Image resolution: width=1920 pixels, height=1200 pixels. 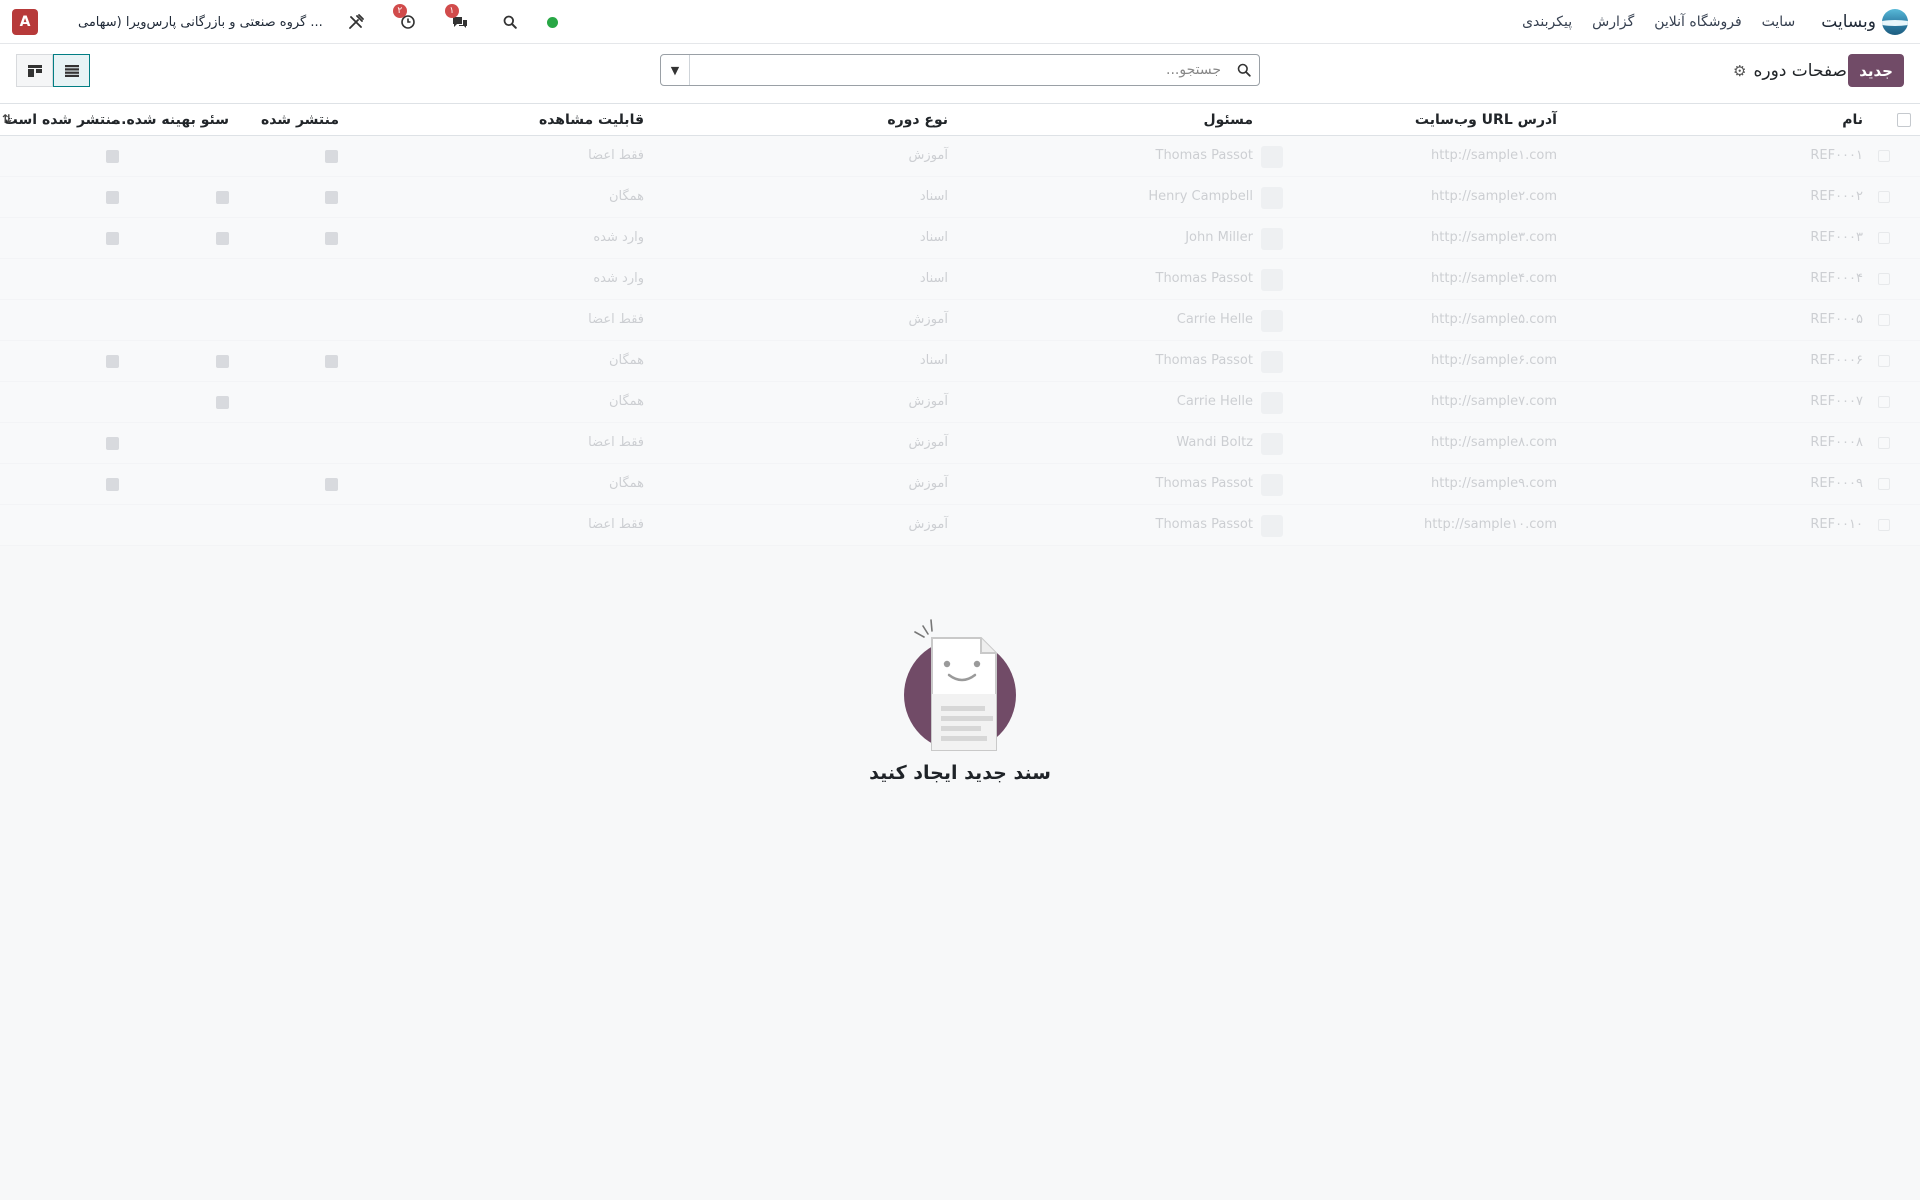 What do you see at coordinates (616, 155) in the screenshot?
I see `cell-visibility: فقط اعضا` at bounding box center [616, 155].